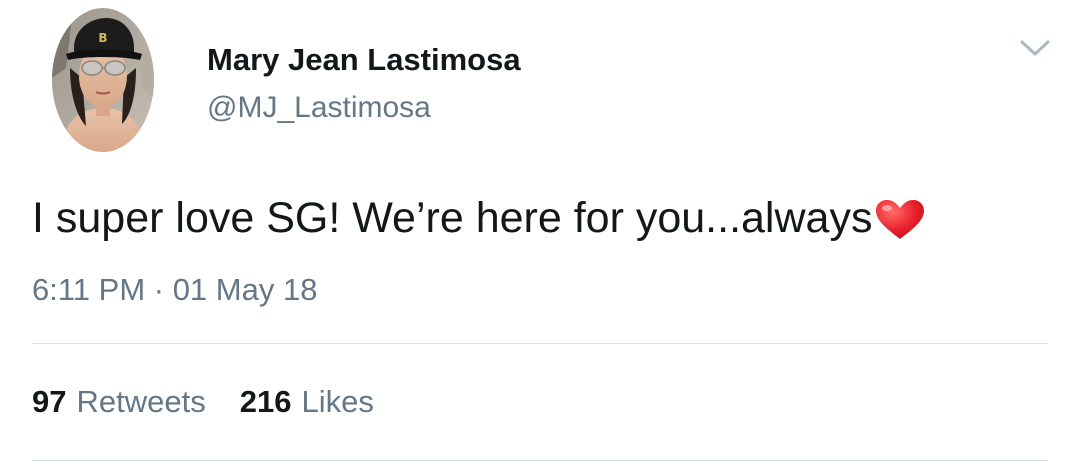 This screenshot has width=1080, height=465. Describe the element at coordinates (265, 401) in the screenshot. I see `likes-count: 216` at that location.